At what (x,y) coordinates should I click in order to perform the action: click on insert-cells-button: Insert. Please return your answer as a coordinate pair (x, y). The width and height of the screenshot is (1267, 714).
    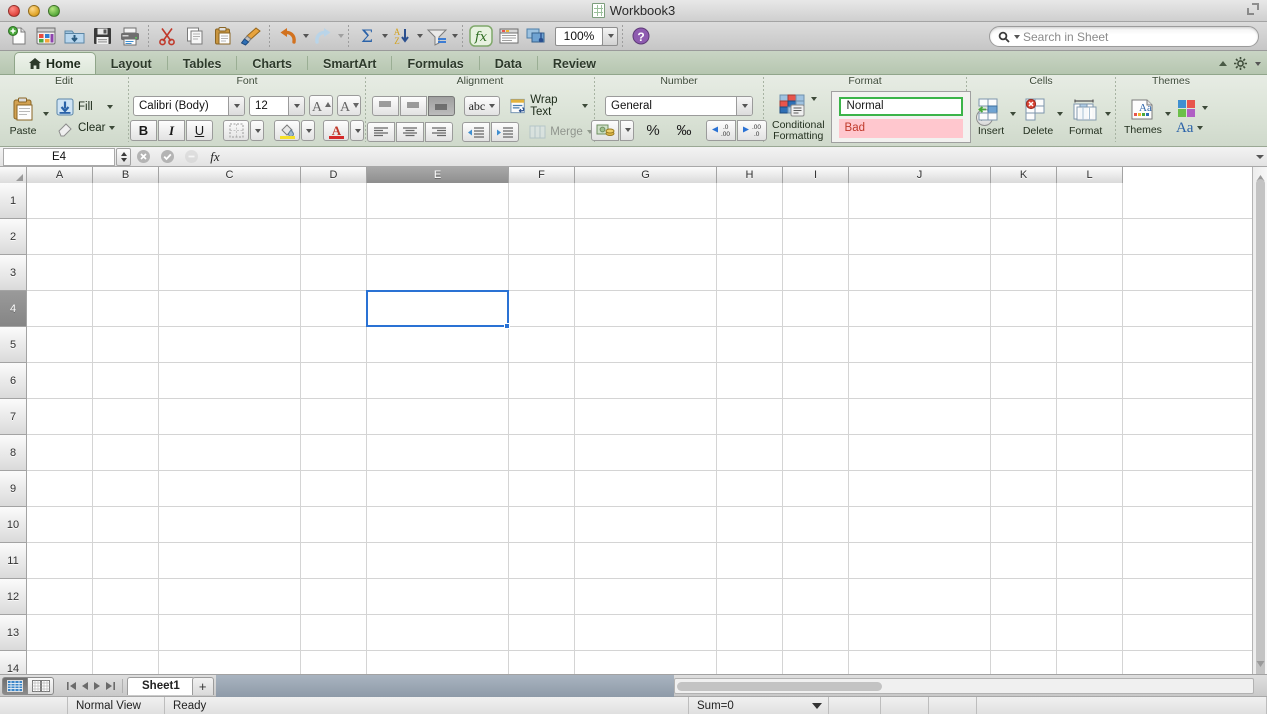
    Looking at the image, I should click on (991, 117).